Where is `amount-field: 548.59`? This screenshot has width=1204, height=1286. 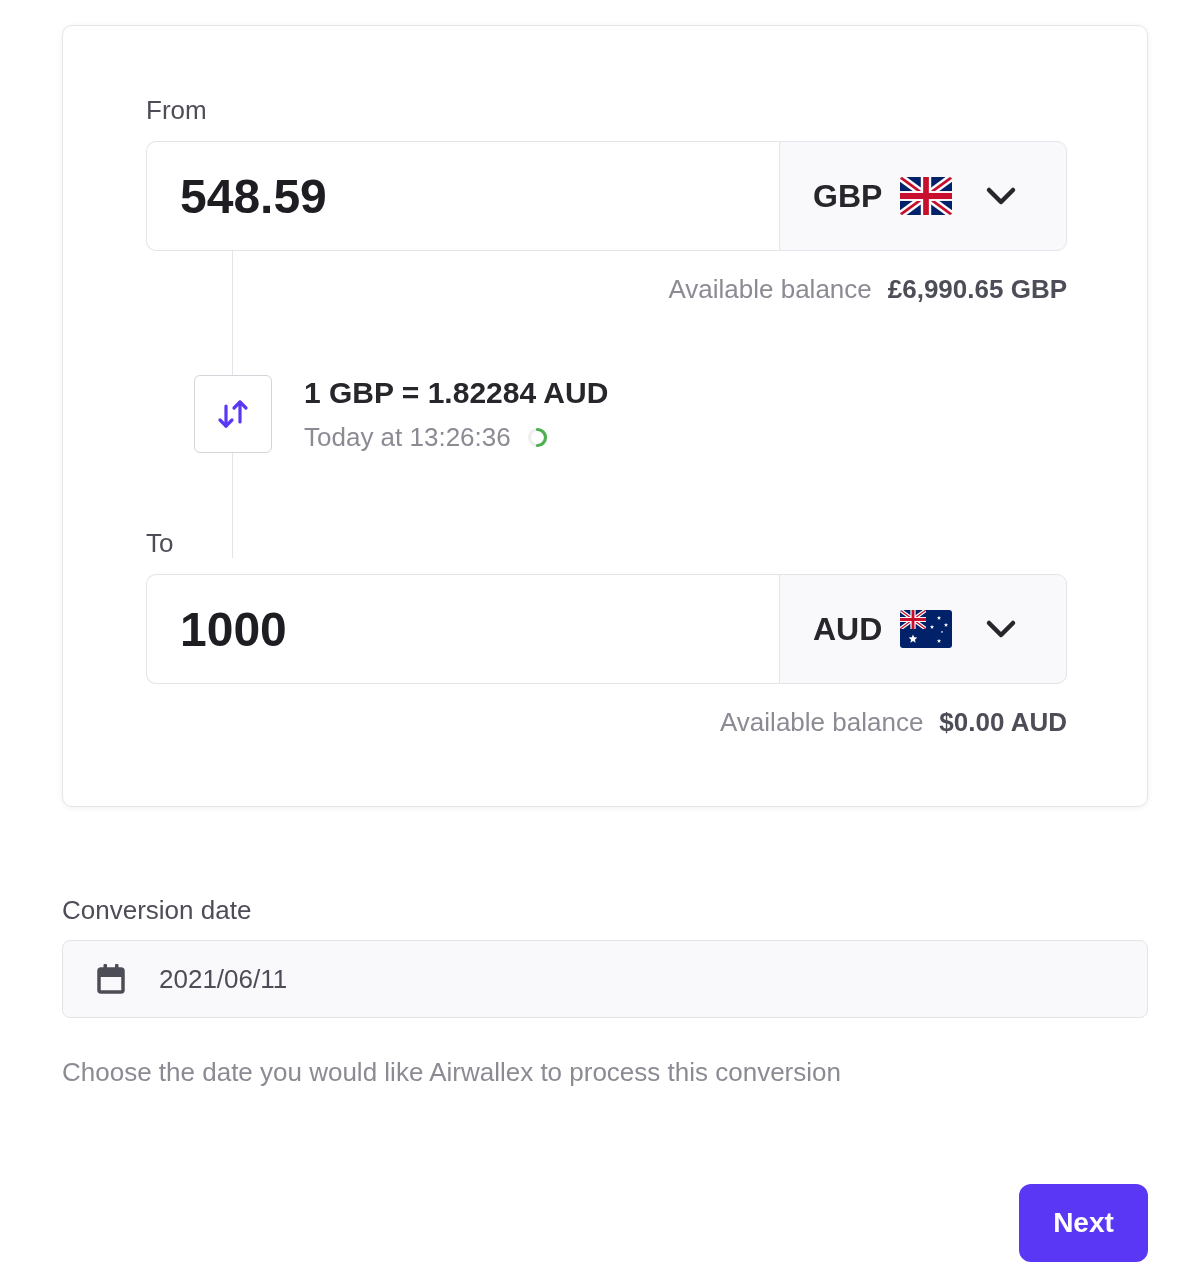 amount-field: 548.59 is located at coordinates (462, 196).